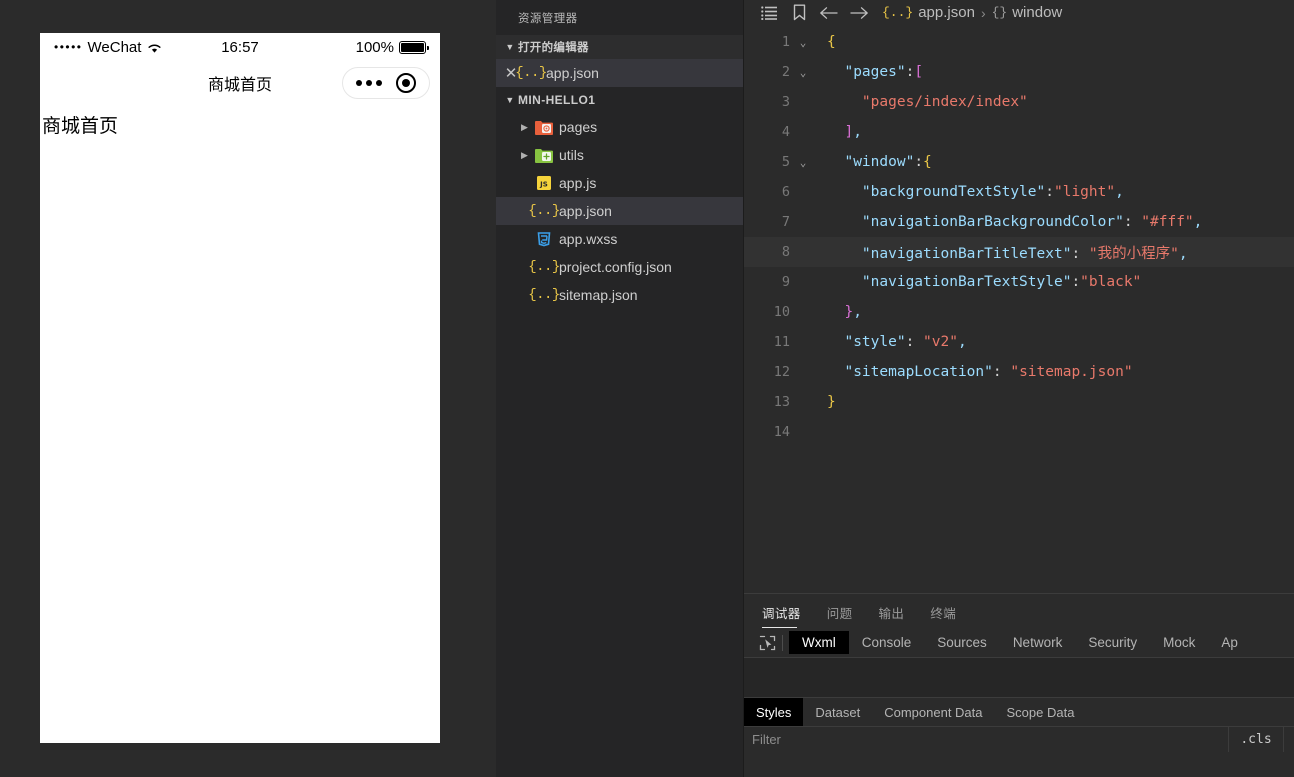  I want to click on arrow-right-icon, so click(859, 13).